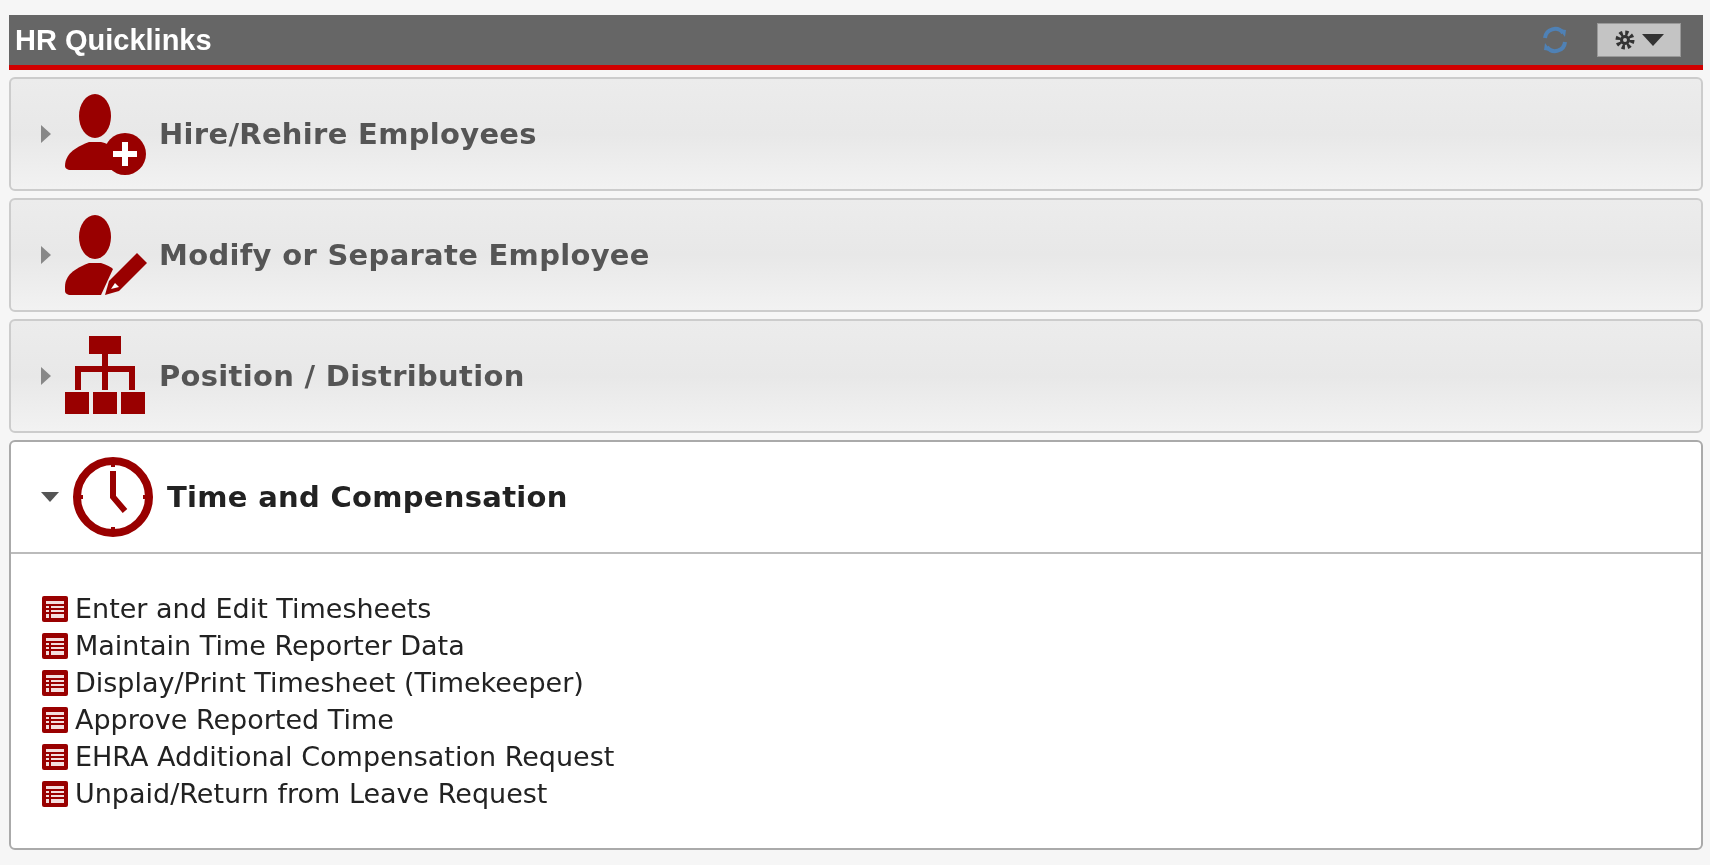 The width and height of the screenshot is (1710, 865). Describe the element at coordinates (856, 498) in the screenshot. I see `section-header: Time and Compensation` at that location.